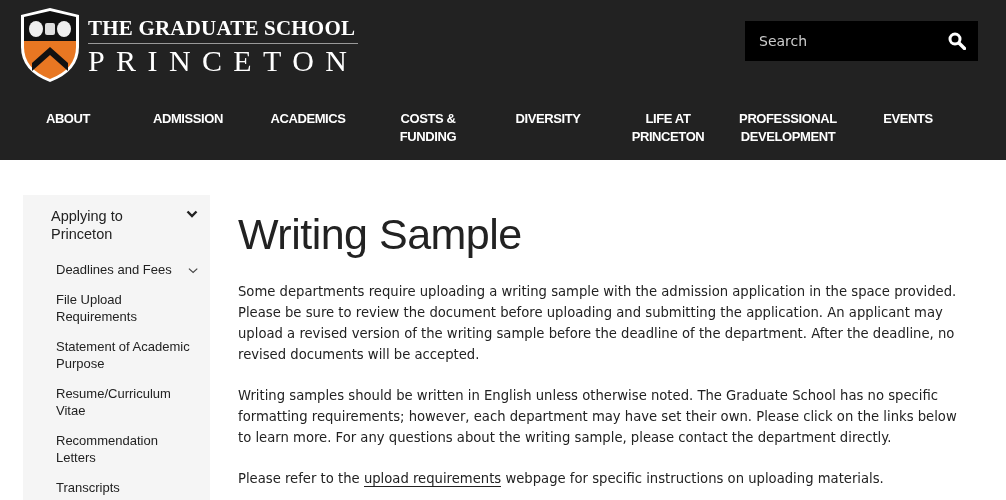 The height and width of the screenshot is (500, 1006). Describe the element at coordinates (380, 234) in the screenshot. I see `page-title: Writing Sample` at that location.